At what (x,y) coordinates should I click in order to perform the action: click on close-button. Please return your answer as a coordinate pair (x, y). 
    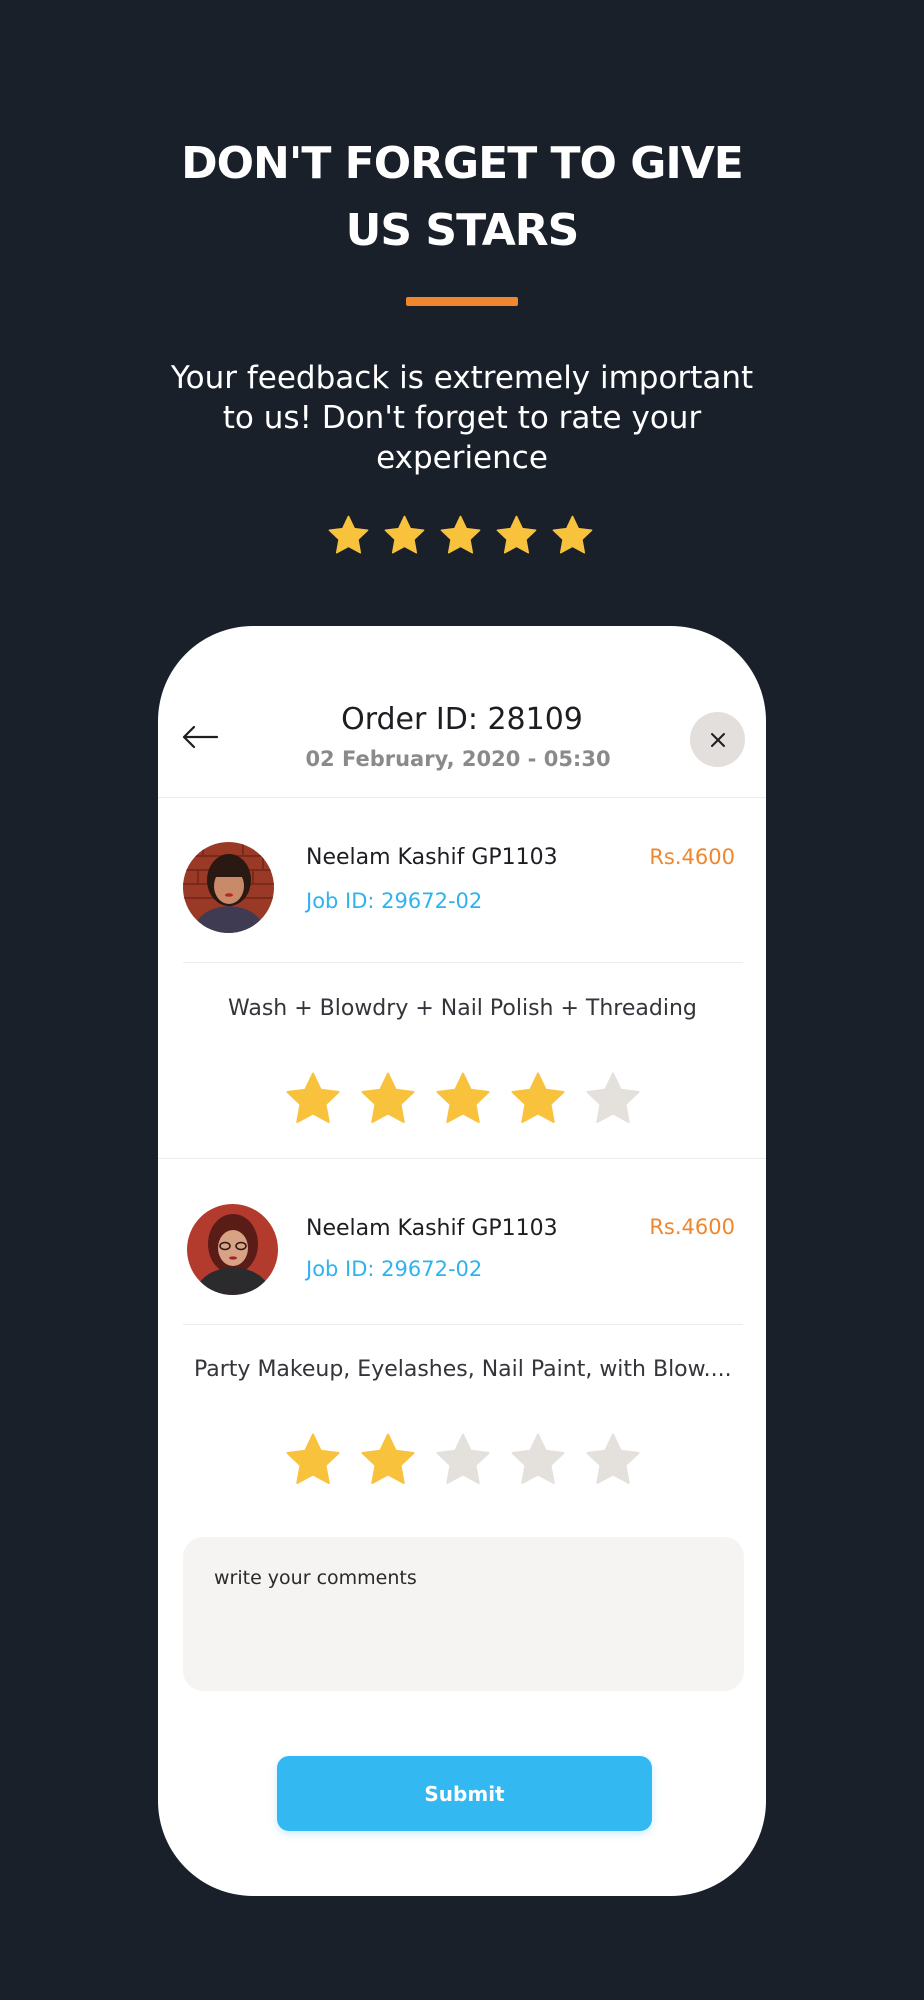
    Looking at the image, I should click on (717, 739).